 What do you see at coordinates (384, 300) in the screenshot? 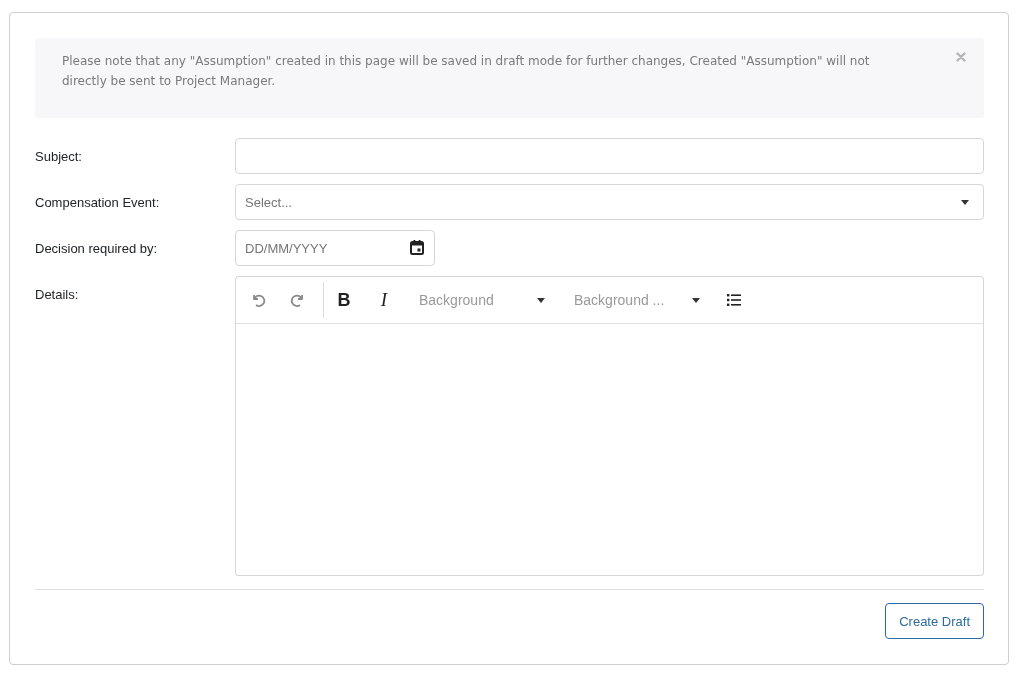
I see `italic-button: I` at bounding box center [384, 300].